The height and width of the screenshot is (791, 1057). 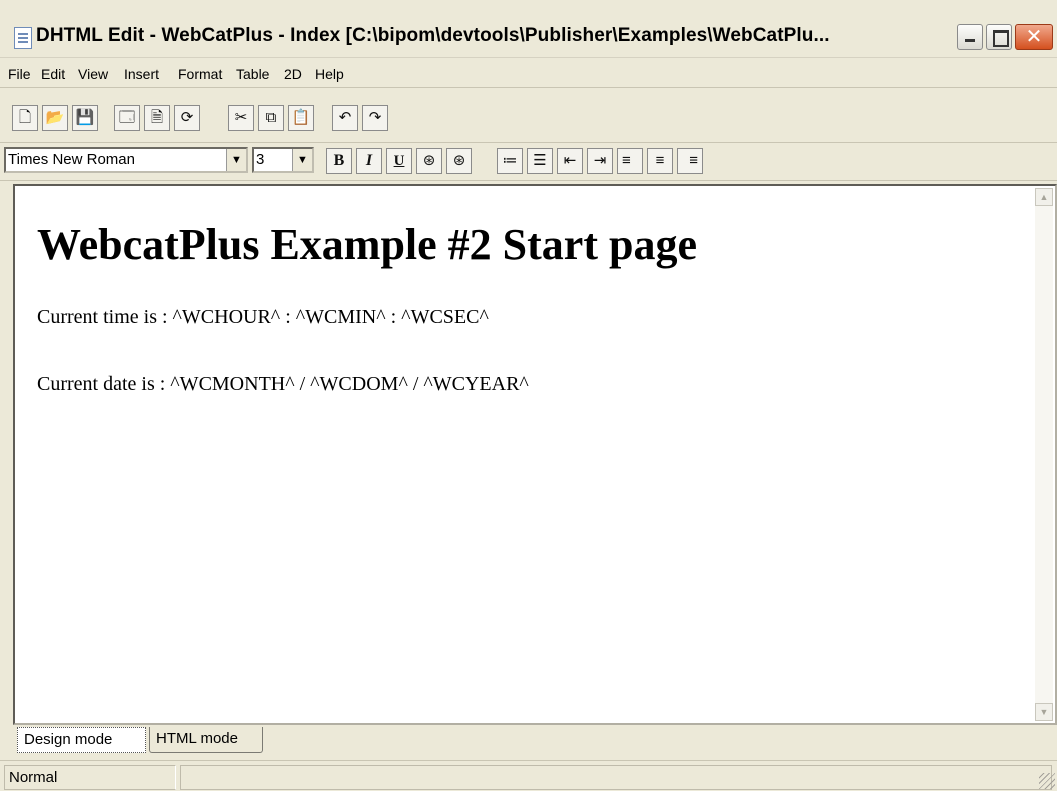 What do you see at coordinates (1044, 454) in the screenshot?
I see `vertical-scrollbar: ▲ ▼` at bounding box center [1044, 454].